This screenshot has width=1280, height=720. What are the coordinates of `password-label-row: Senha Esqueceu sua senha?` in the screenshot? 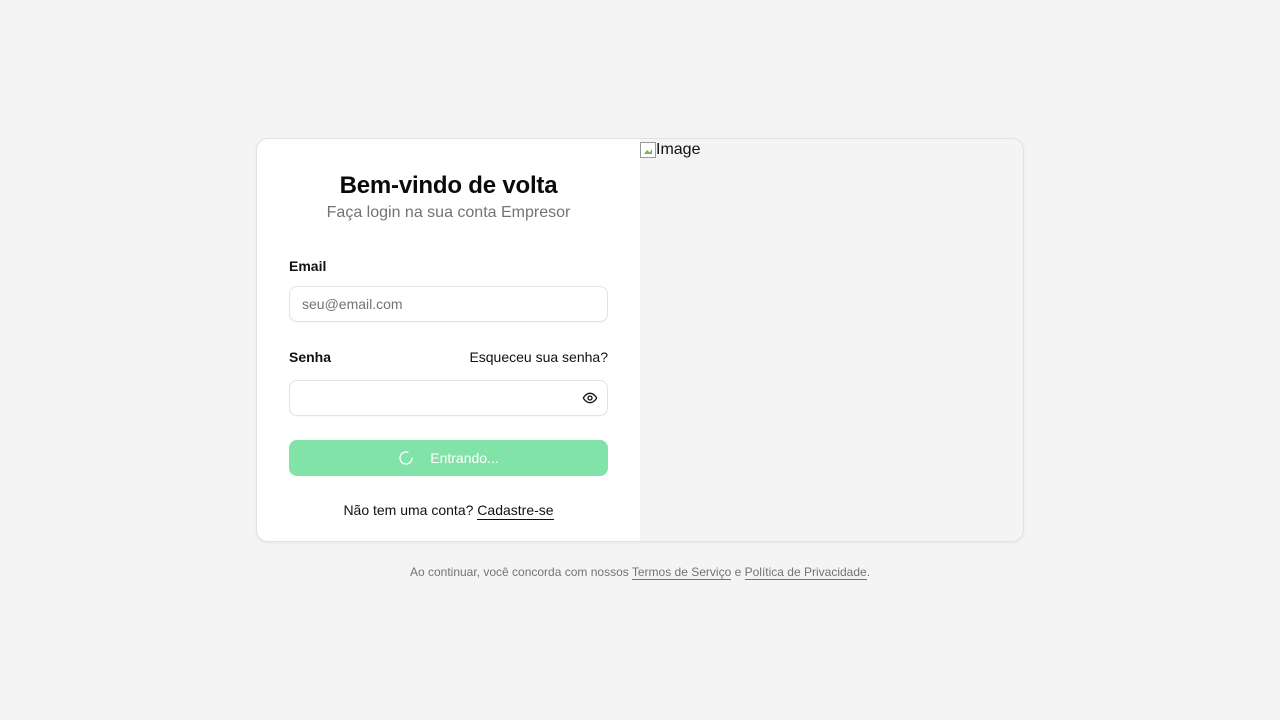 It's located at (448, 357).